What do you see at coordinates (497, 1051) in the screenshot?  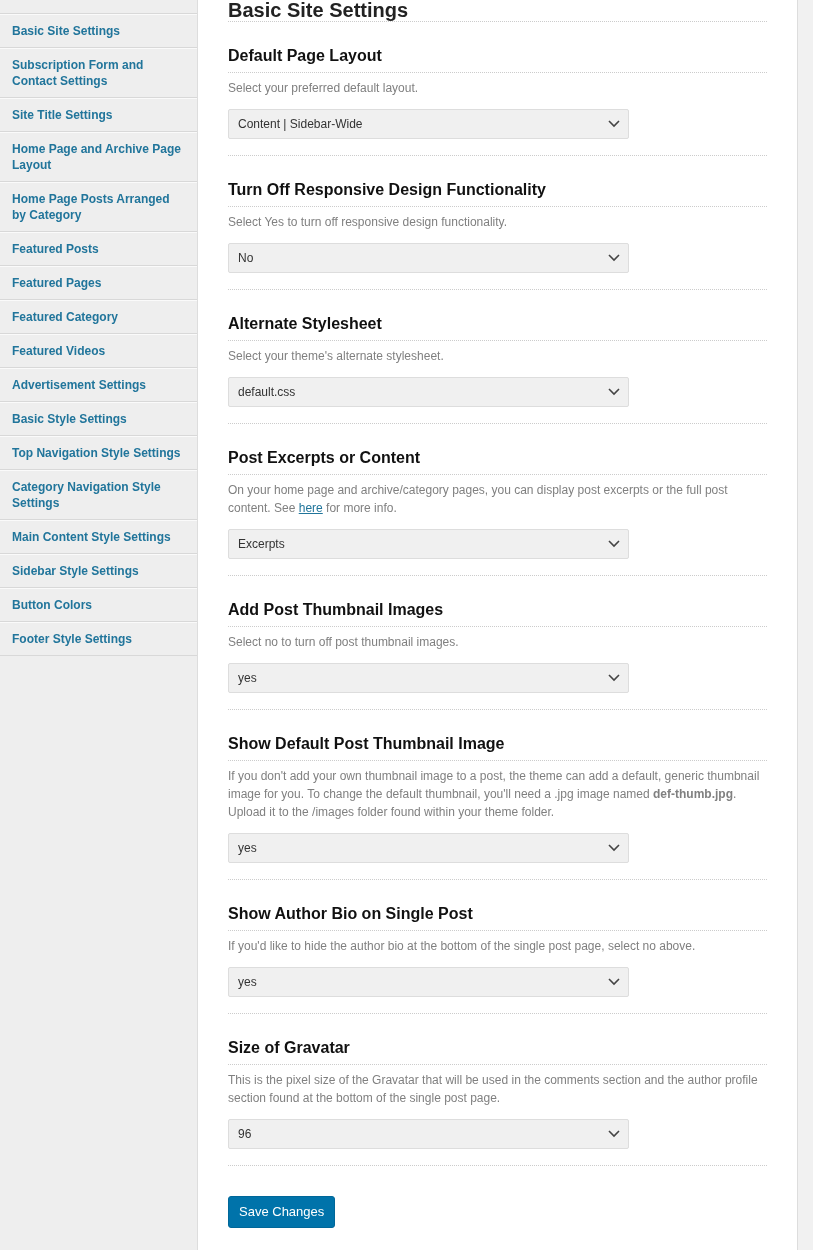 I see `section-title: Size of Gravatar` at bounding box center [497, 1051].